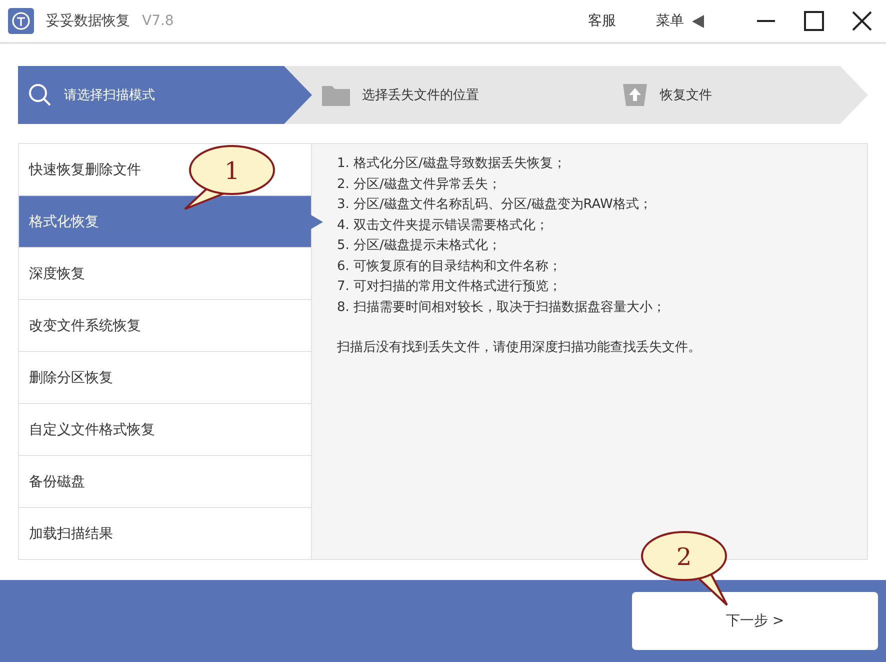  I want to click on step-label: 选择丢失文件的位置, so click(420, 95).